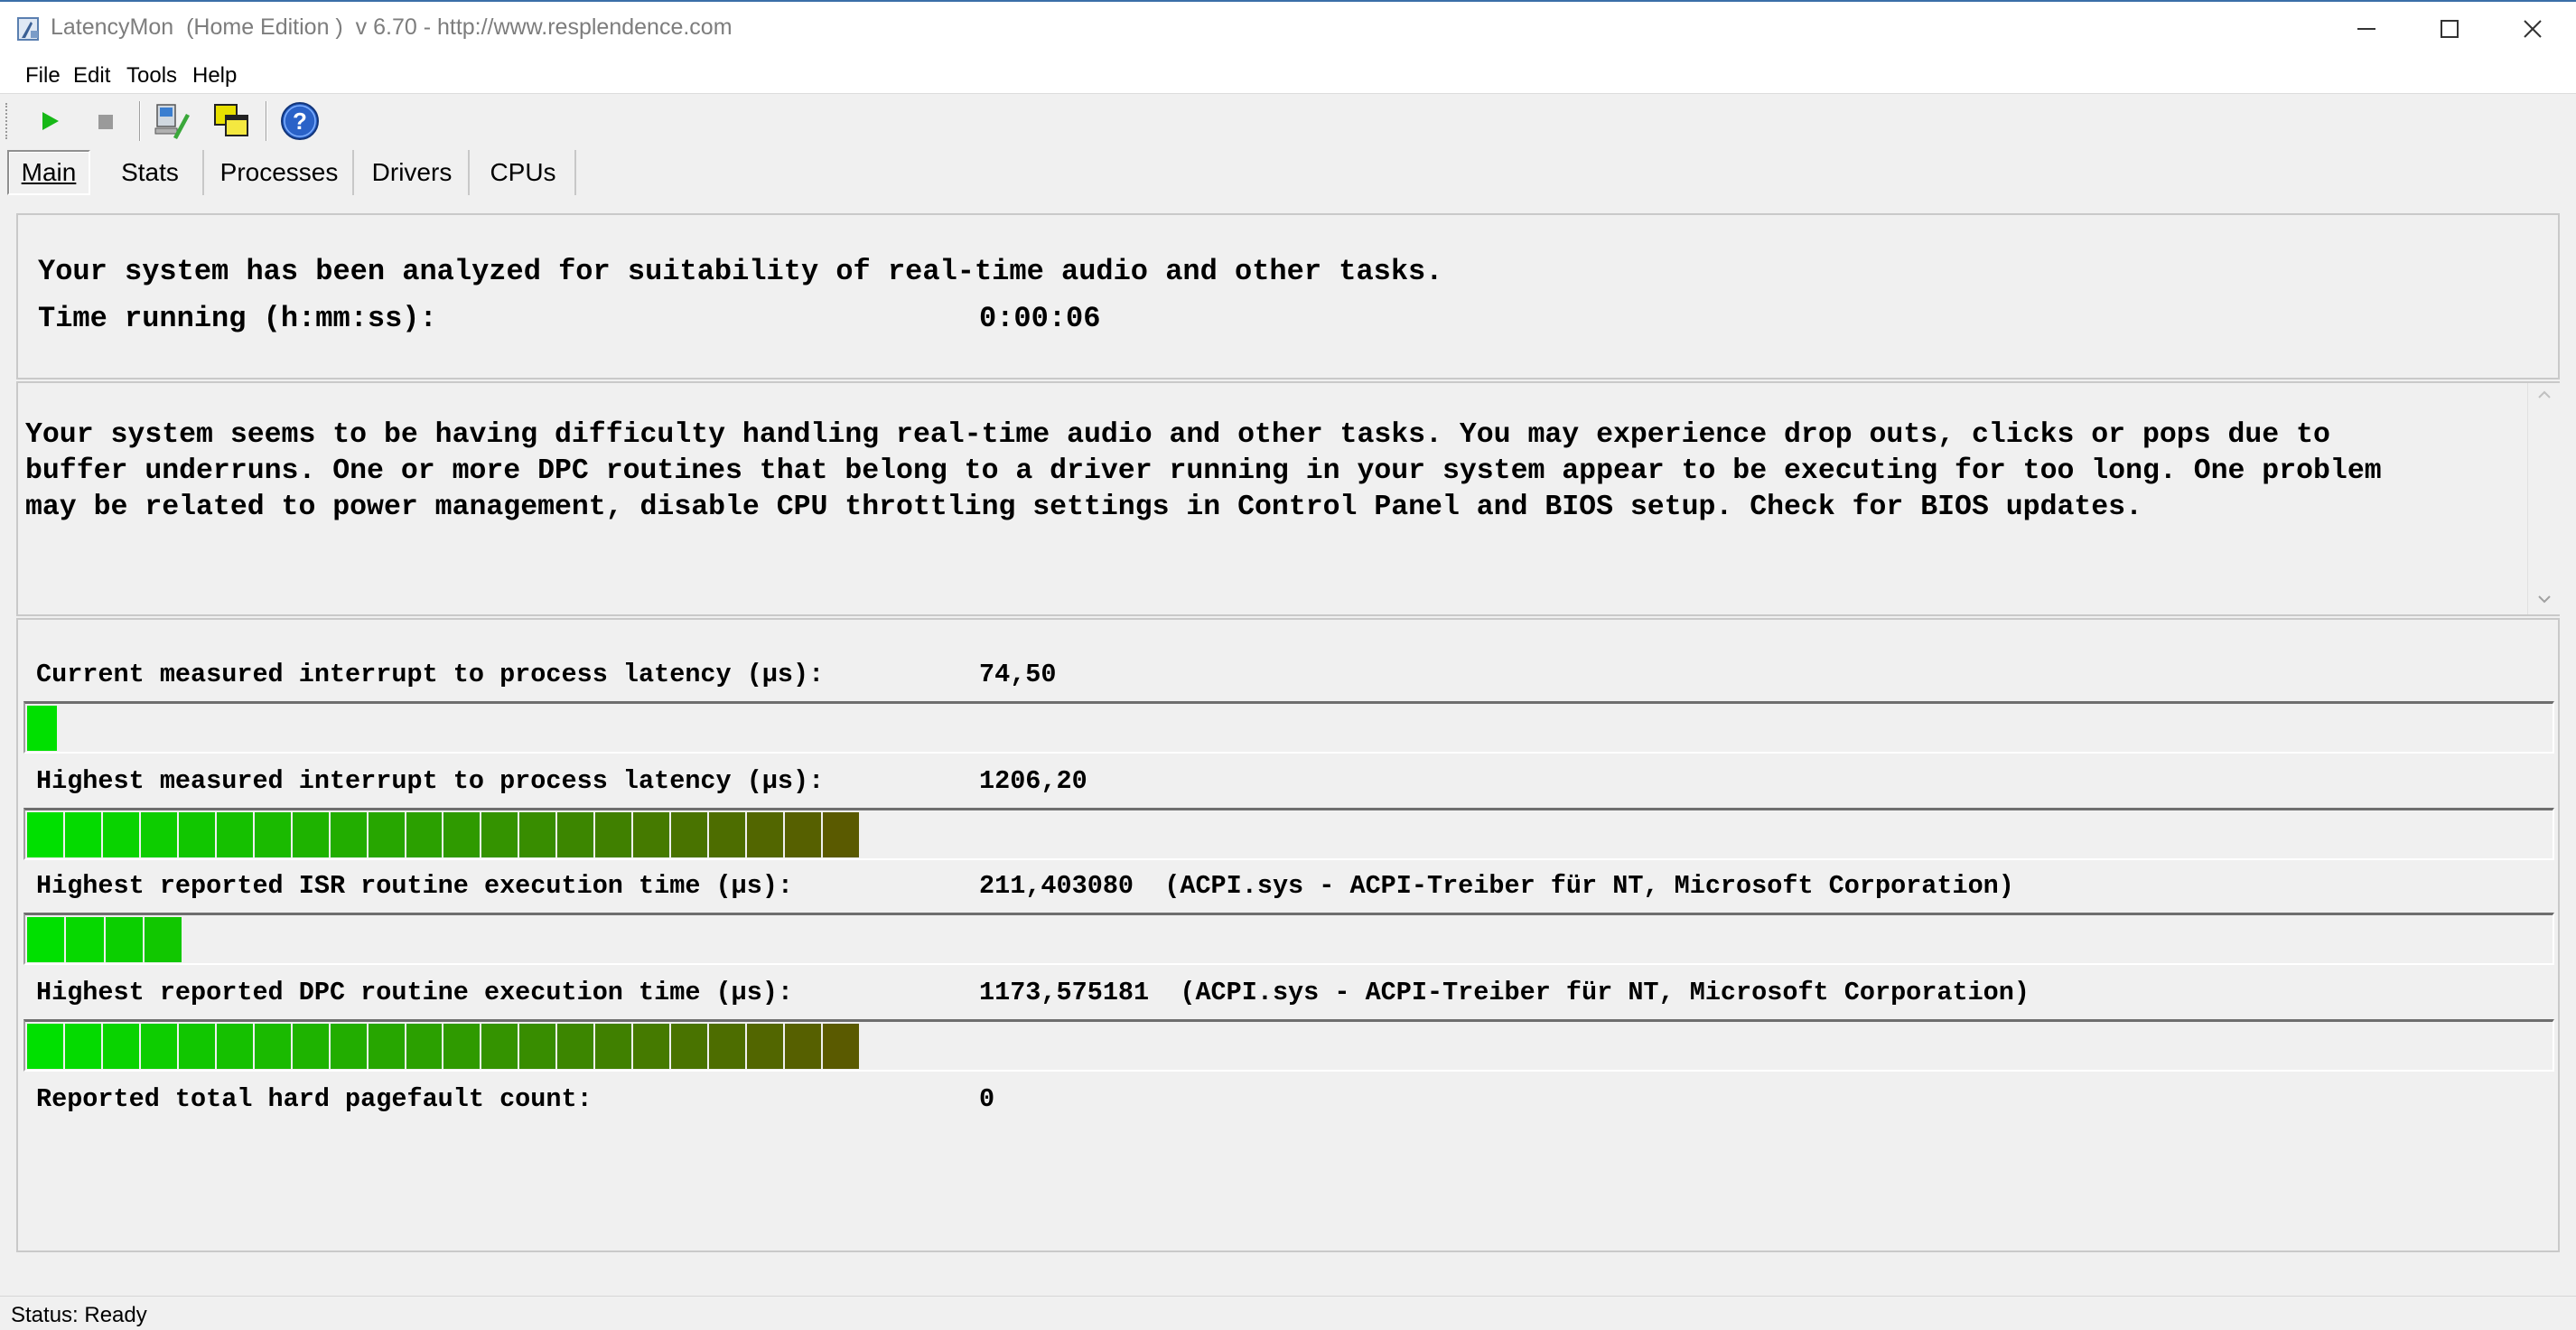 The height and width of the screenshot is (1330, 2576). I want to click on tab-stats: Stats, so click(151, 173).